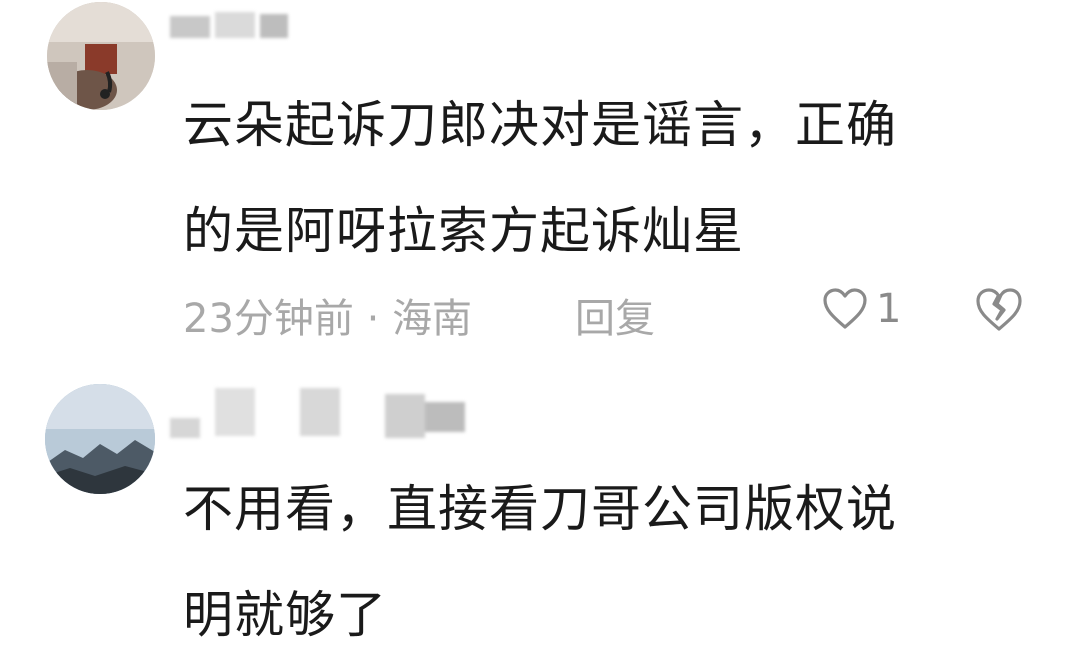  Describe the element at coordinates (845, 308) in the screenshot. I see `heart-icon` at that location.